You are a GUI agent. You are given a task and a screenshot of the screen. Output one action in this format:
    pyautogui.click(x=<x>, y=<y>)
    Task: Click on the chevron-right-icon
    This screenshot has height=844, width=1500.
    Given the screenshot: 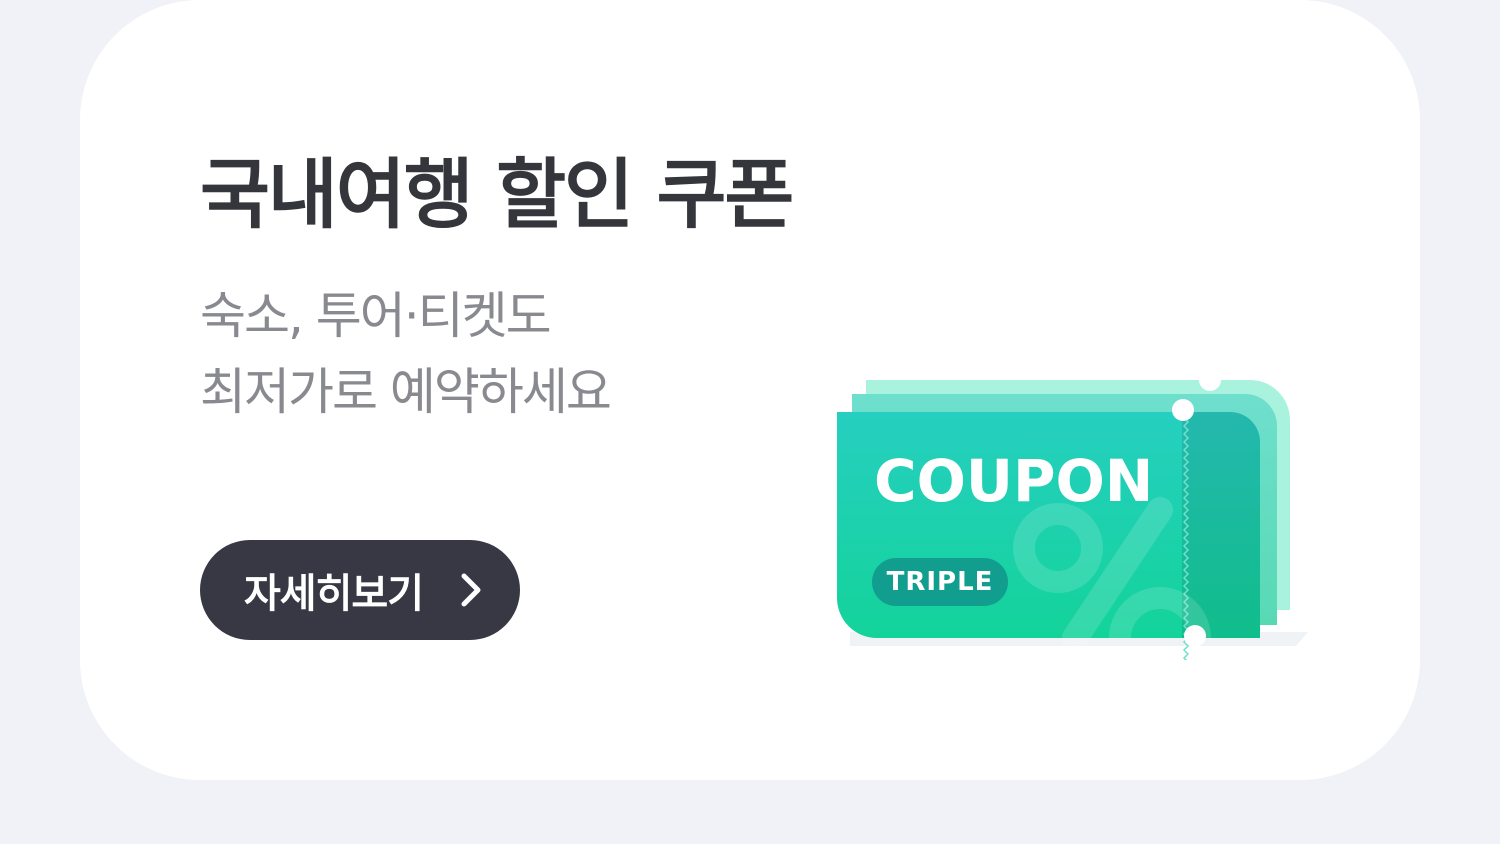 What is the action you would take?
    pyautogui.click(x=471, y=590)
    